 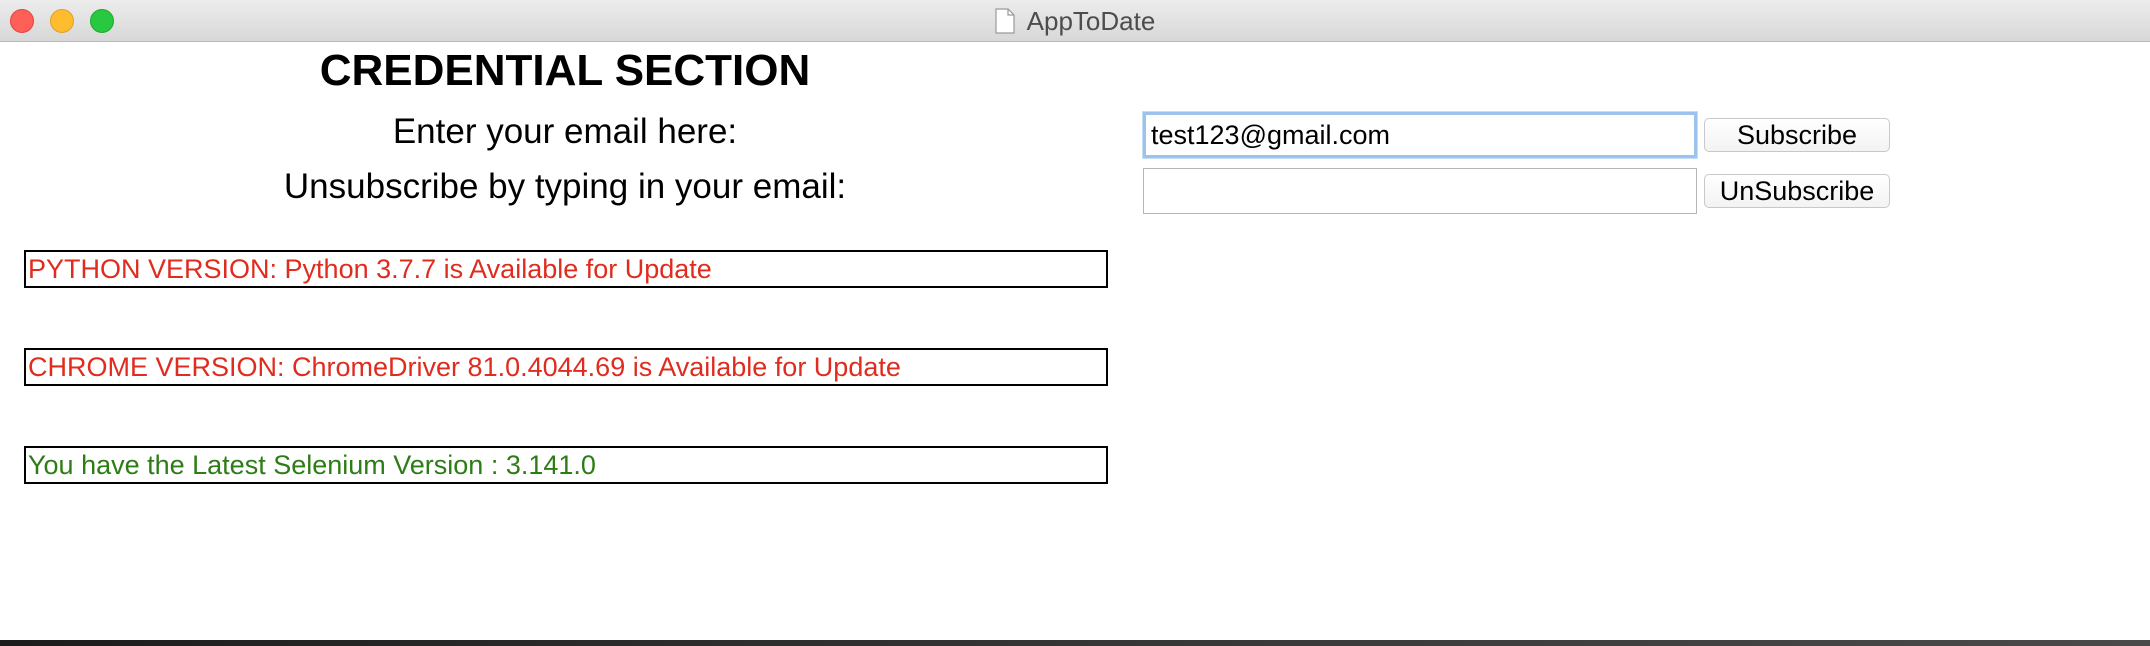 What do you see at coordinates (1420, 191) in the screenshot?
I see `unsubscribe-email-input` at bounding box center [1420, 191].